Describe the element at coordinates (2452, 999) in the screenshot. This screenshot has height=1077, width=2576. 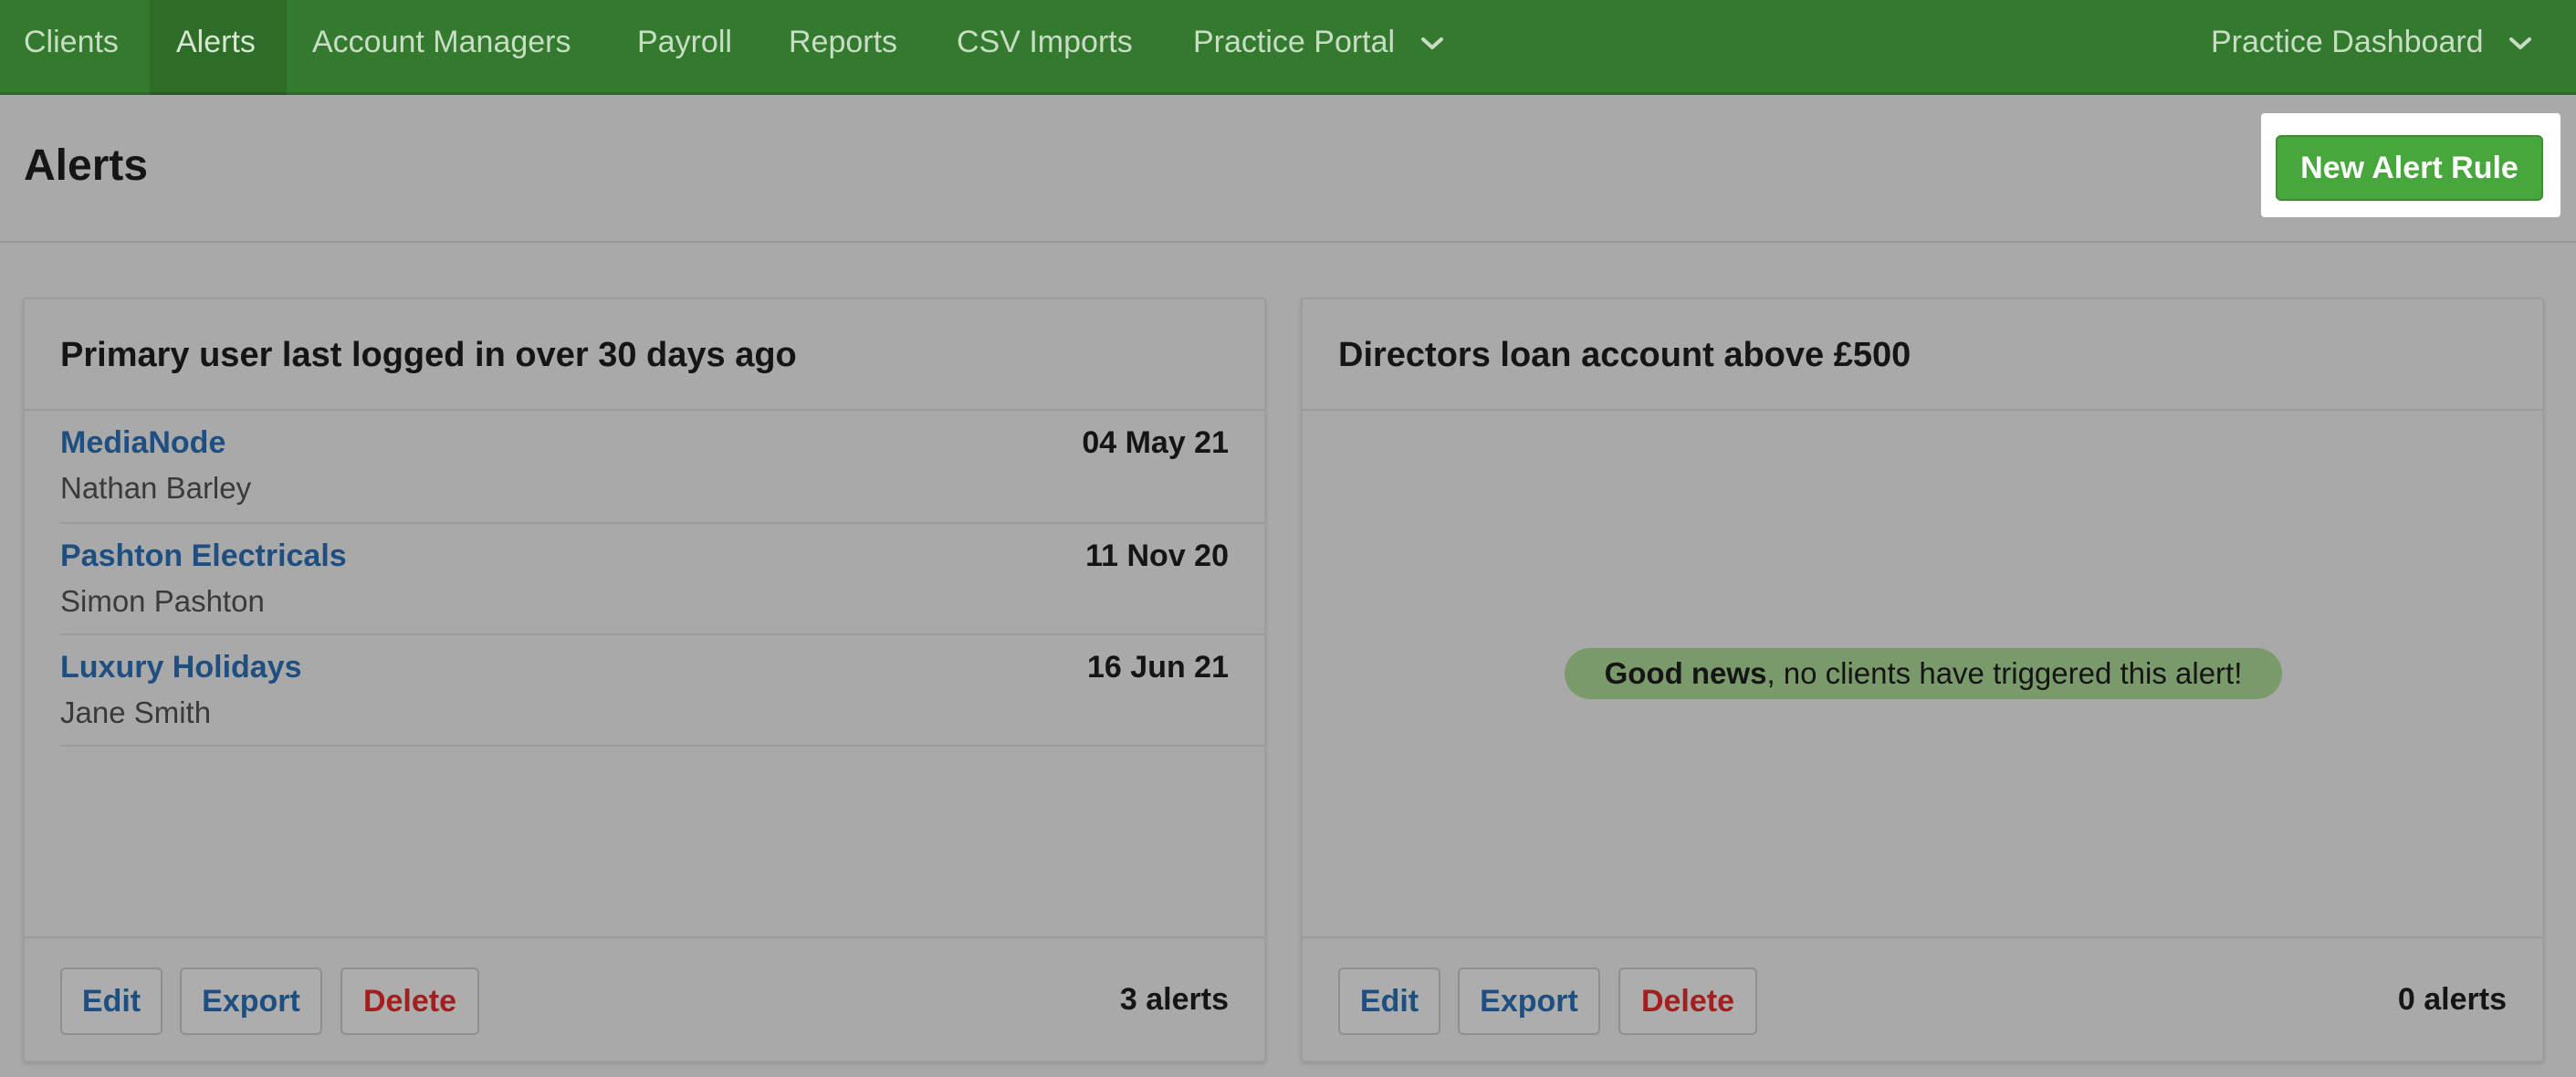
I see `alert-count: 0 alerts` at that location.